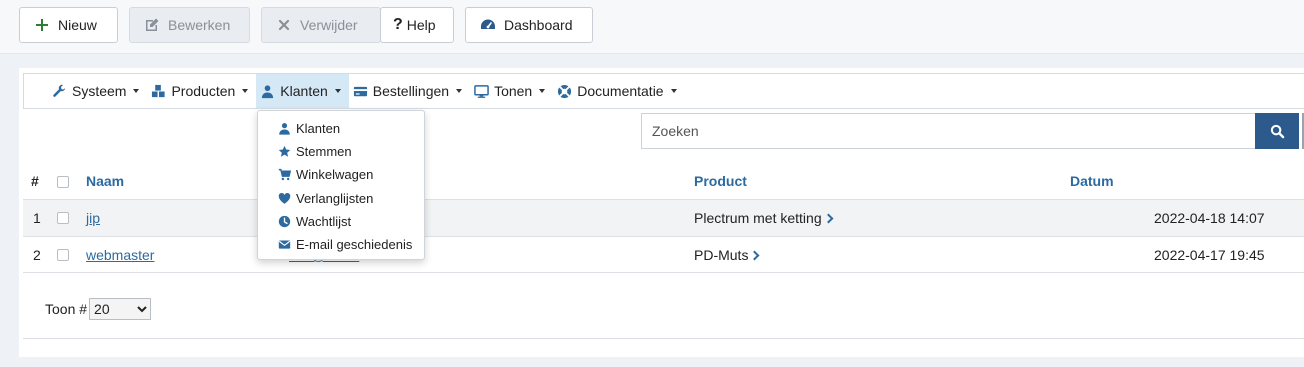  What do you see at coordinates (199, 25) in the screenshot?
I see `edit-button-label: Bewerken` at bounding box center [199, 25].